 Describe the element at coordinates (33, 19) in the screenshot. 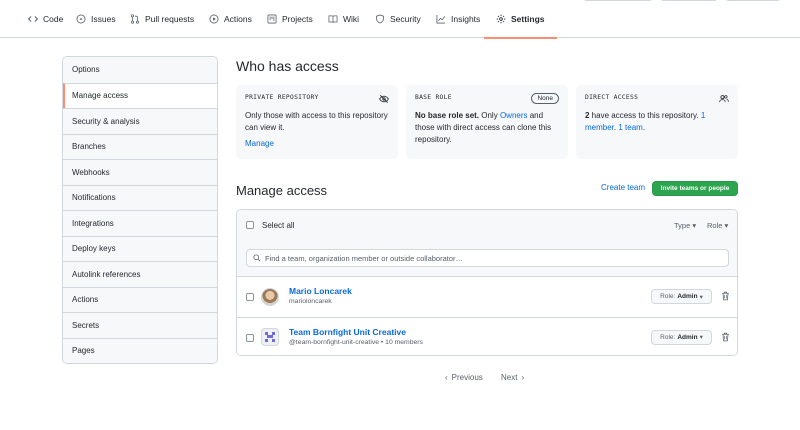

I see `code-icon` at that location.